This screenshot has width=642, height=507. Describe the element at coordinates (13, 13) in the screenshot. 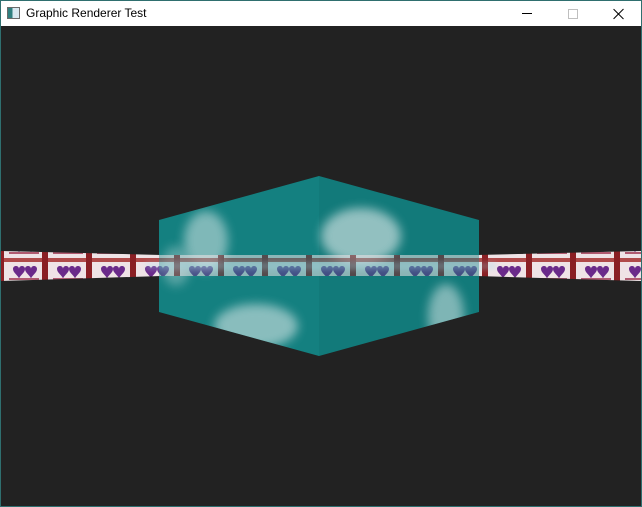

I see `app-window-icon` at that location.